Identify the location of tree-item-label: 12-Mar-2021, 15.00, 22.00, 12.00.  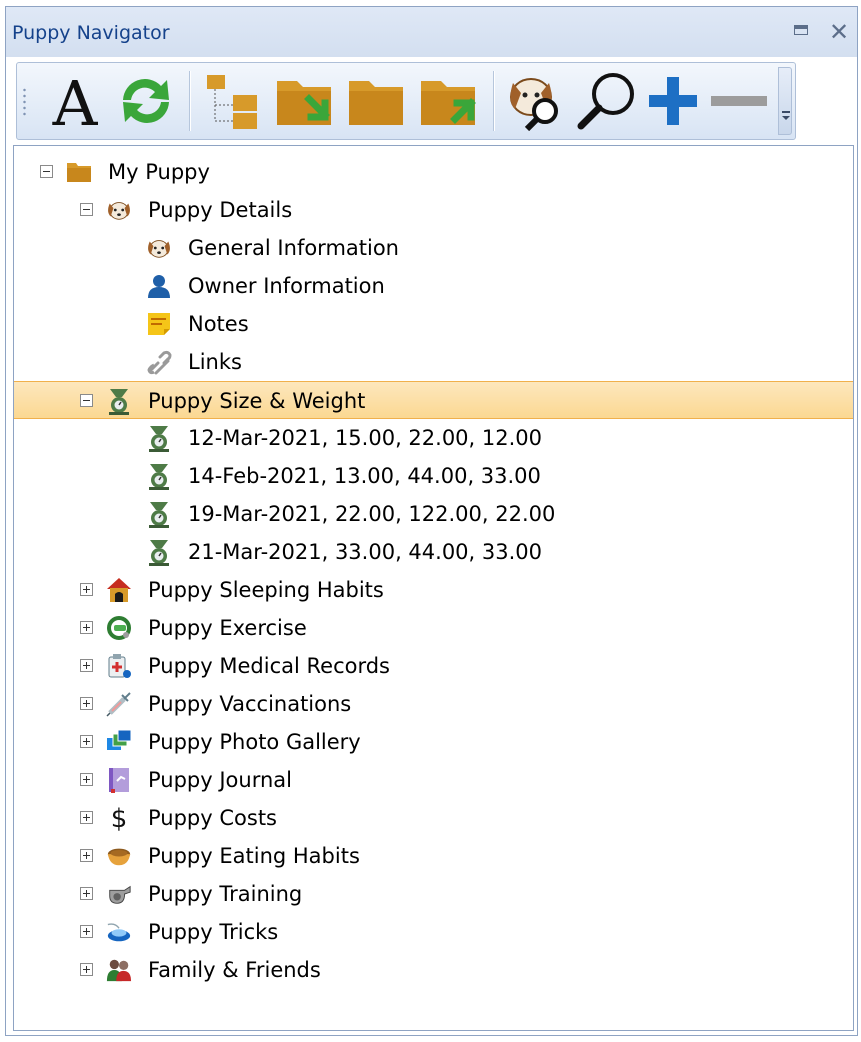
(365, 438).